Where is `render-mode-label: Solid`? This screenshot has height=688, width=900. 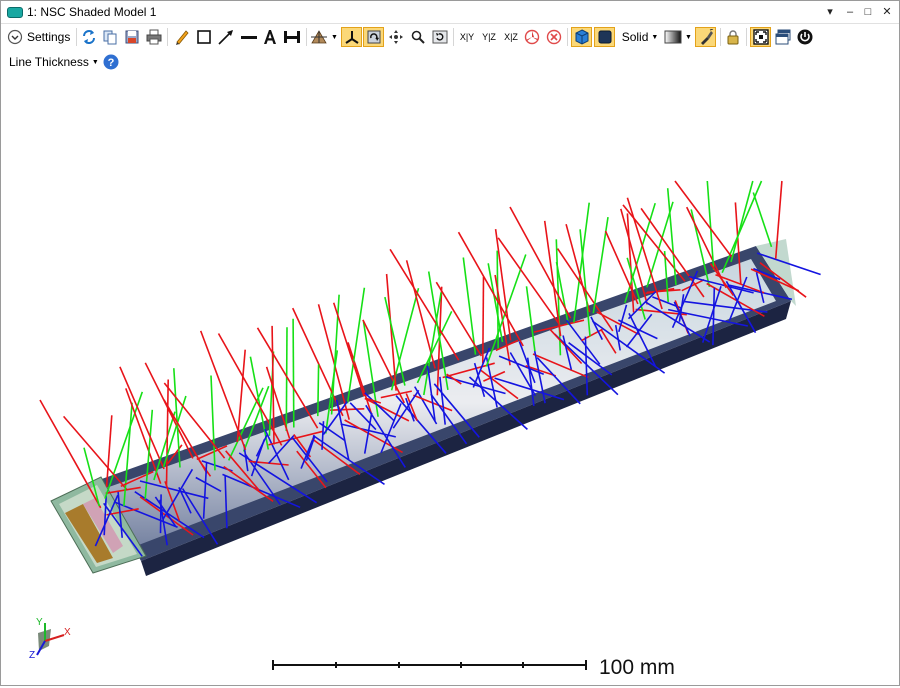 render-mode-label: Solid is located at coordinates (635, 37).